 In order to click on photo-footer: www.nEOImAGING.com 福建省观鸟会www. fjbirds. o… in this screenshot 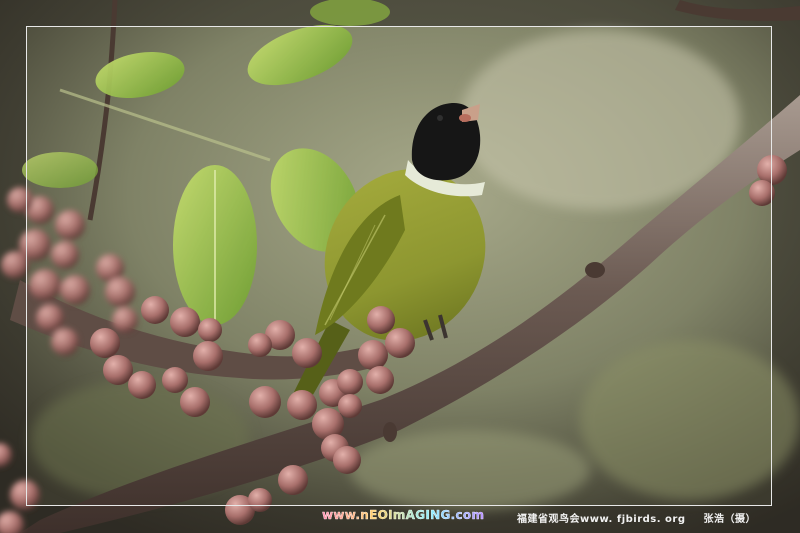, I will do `click(400, 517)`.